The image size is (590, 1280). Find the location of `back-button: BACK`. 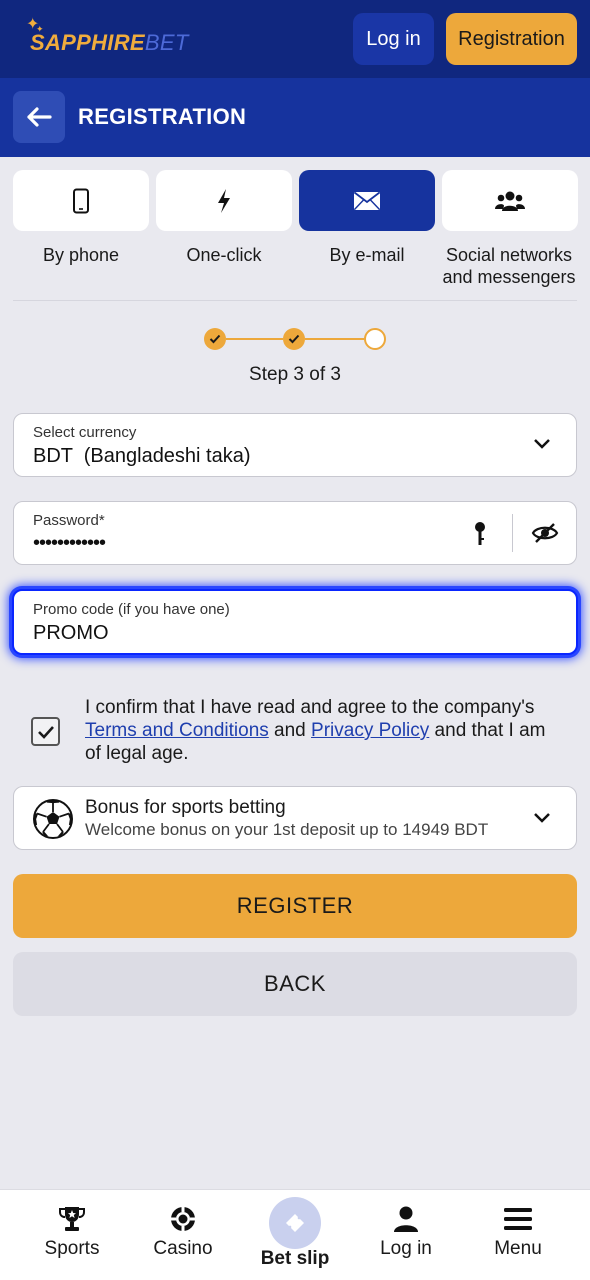

back-button: BACK is located at coordinates (295, 984).